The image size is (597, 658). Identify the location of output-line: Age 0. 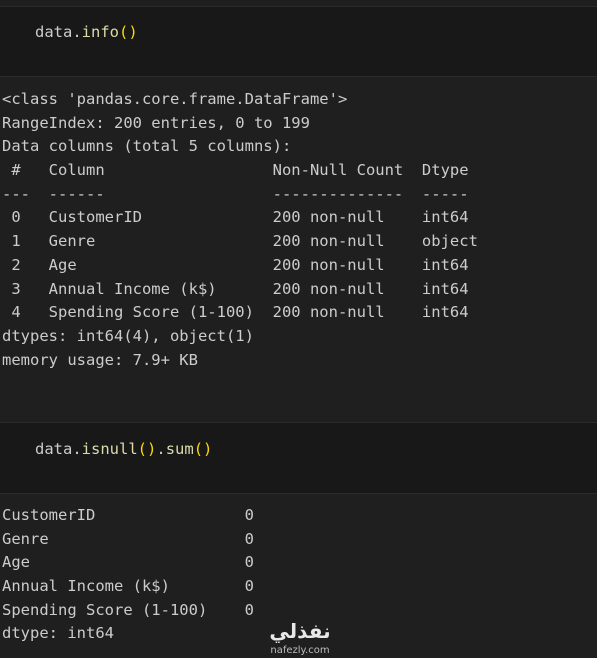
(128, 562).